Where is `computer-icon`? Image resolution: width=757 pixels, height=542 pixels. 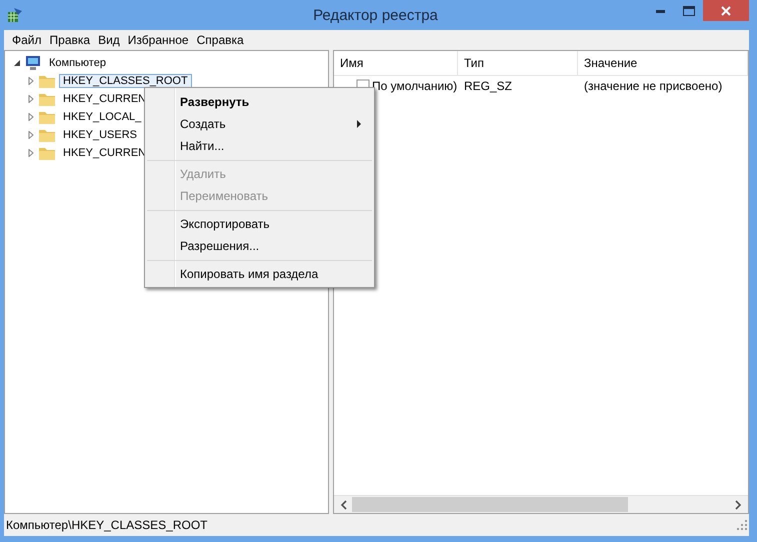
computer-icon is located at coordinates (33, 63).